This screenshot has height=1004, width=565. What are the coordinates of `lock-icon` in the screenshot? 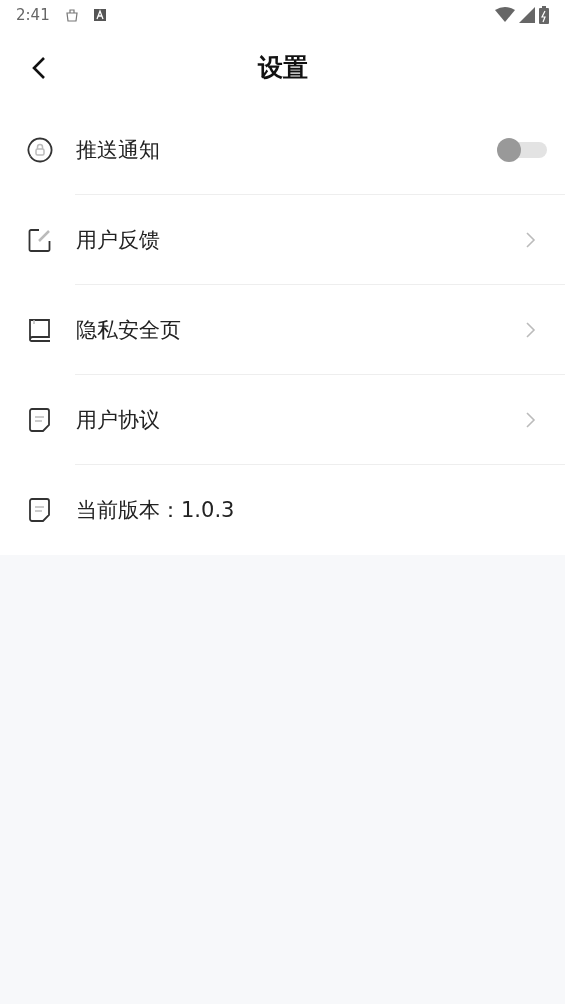 It's located at (40, 150).